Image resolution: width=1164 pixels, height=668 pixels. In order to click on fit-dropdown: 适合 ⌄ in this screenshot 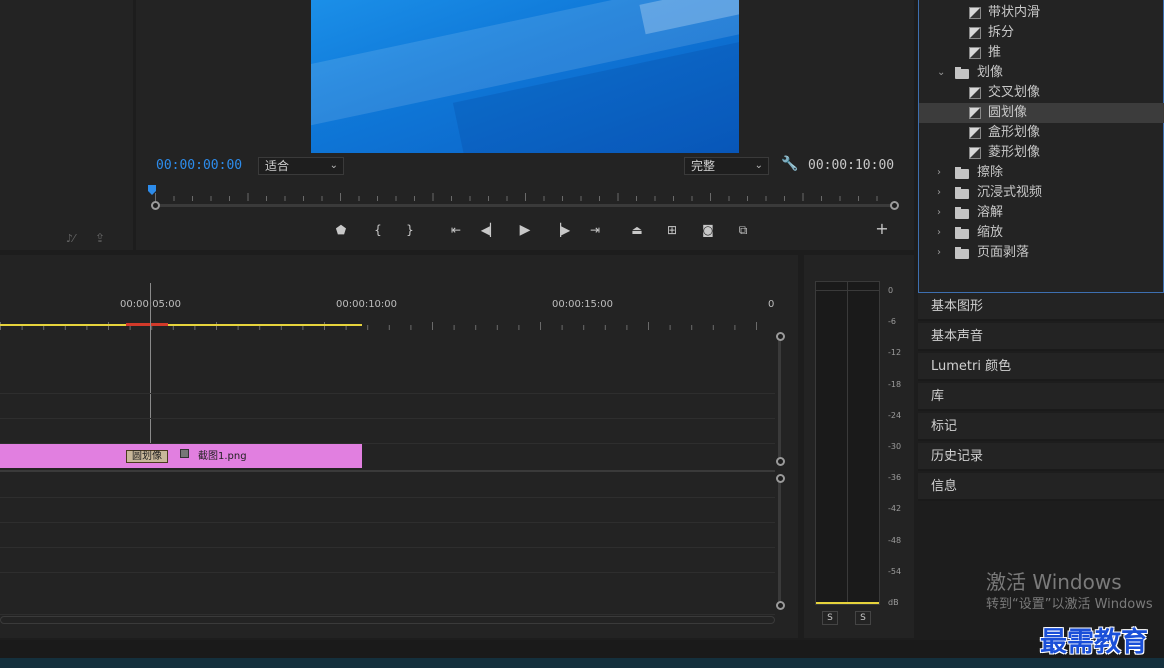, I will do `click(301, 166)`.